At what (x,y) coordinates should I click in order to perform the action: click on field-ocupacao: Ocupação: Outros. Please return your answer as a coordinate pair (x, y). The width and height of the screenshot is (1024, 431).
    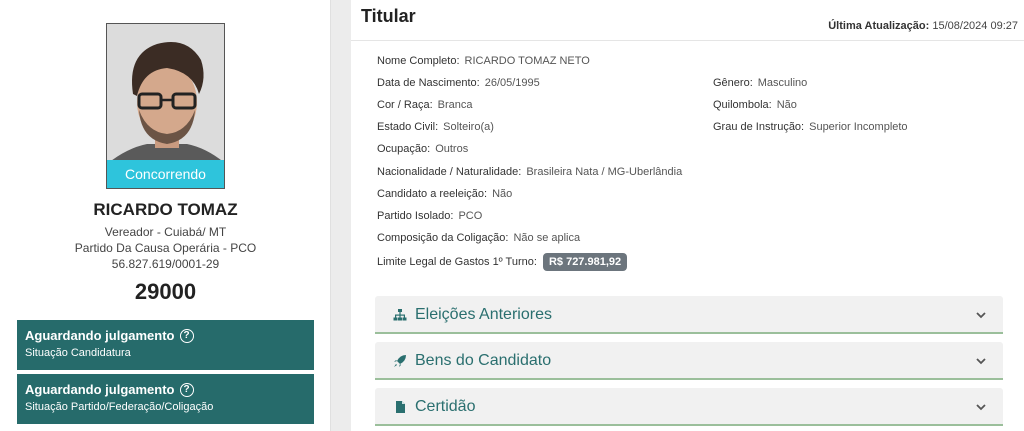
    Looking at the image, I should click on (423, 149).